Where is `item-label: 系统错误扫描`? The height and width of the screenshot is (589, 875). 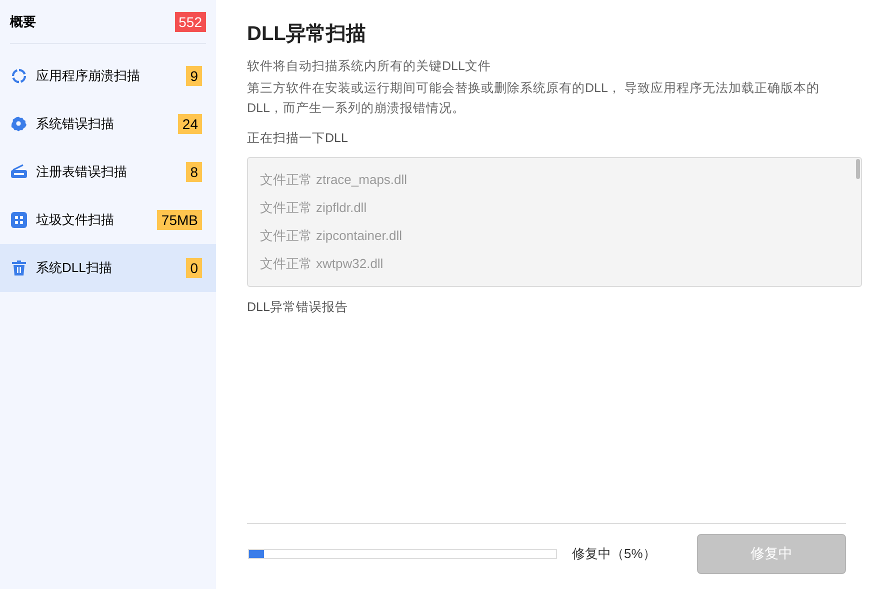
item-label: 系统错误扫描 is located at coordinates (75, 124).